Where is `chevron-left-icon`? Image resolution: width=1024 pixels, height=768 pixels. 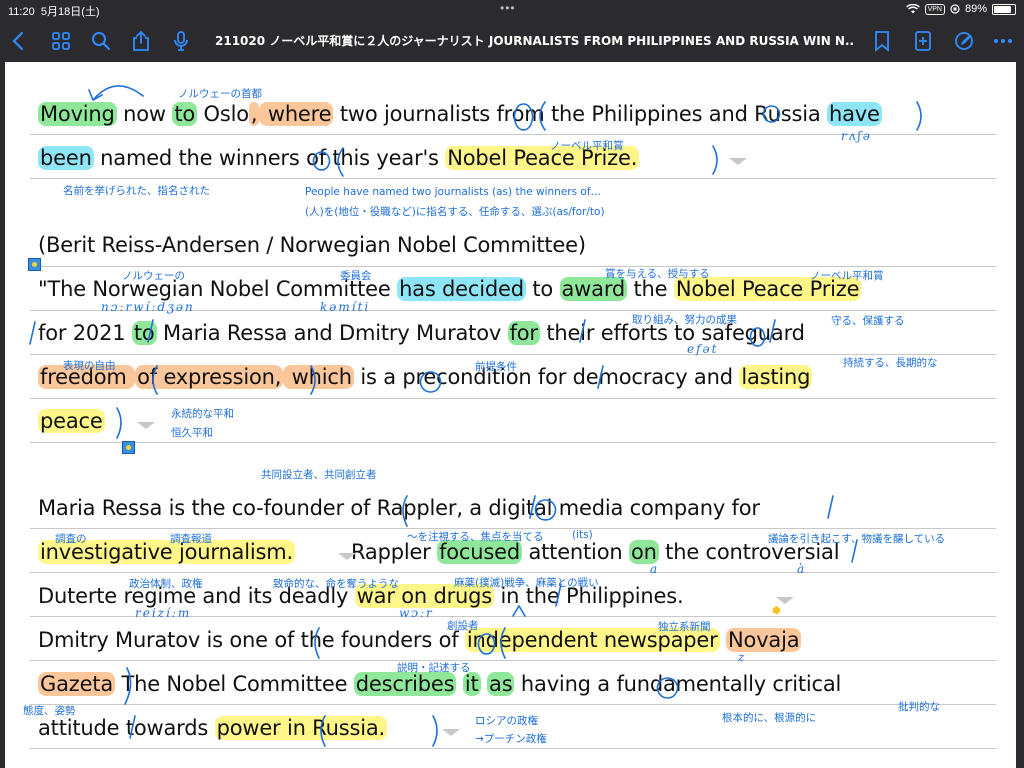 chevron-left-icon is located at coordinates (18, 41).